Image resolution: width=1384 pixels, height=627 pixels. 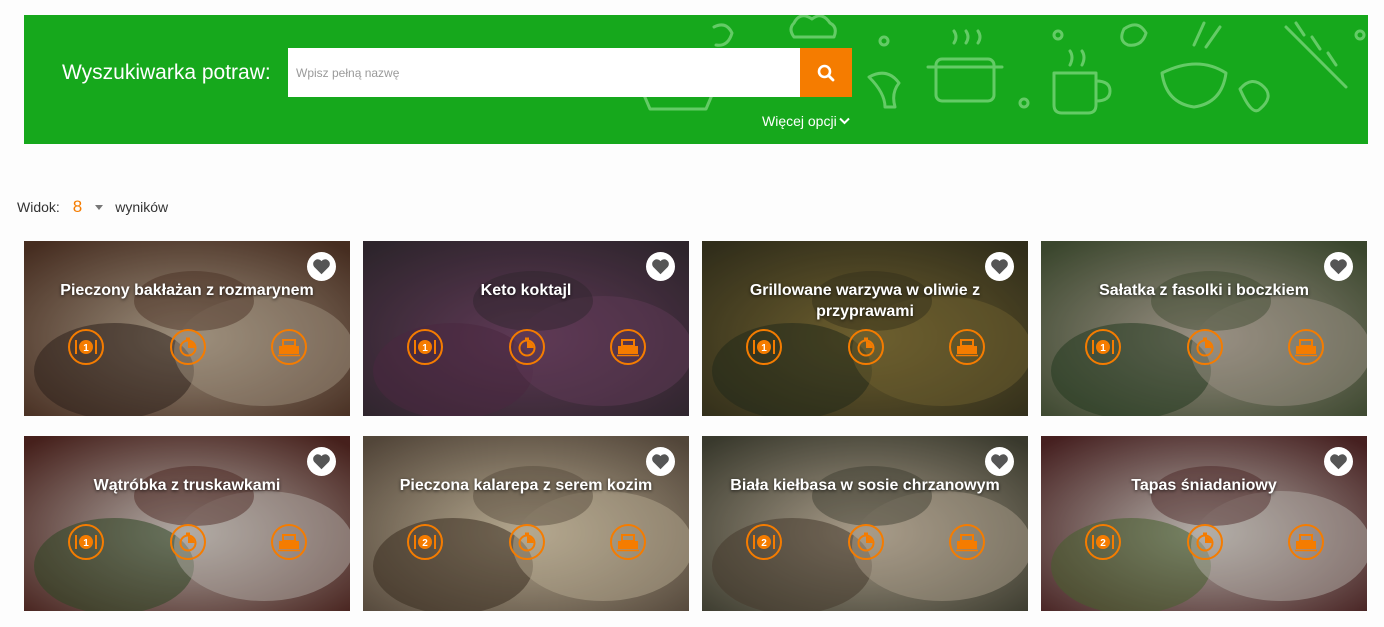 What do you see at coordinates (1204, 328) in the screenshot?
I see `recipe-card: Sałatka z fasolki i boczkiem 1` at bounding box center [1204, 328].